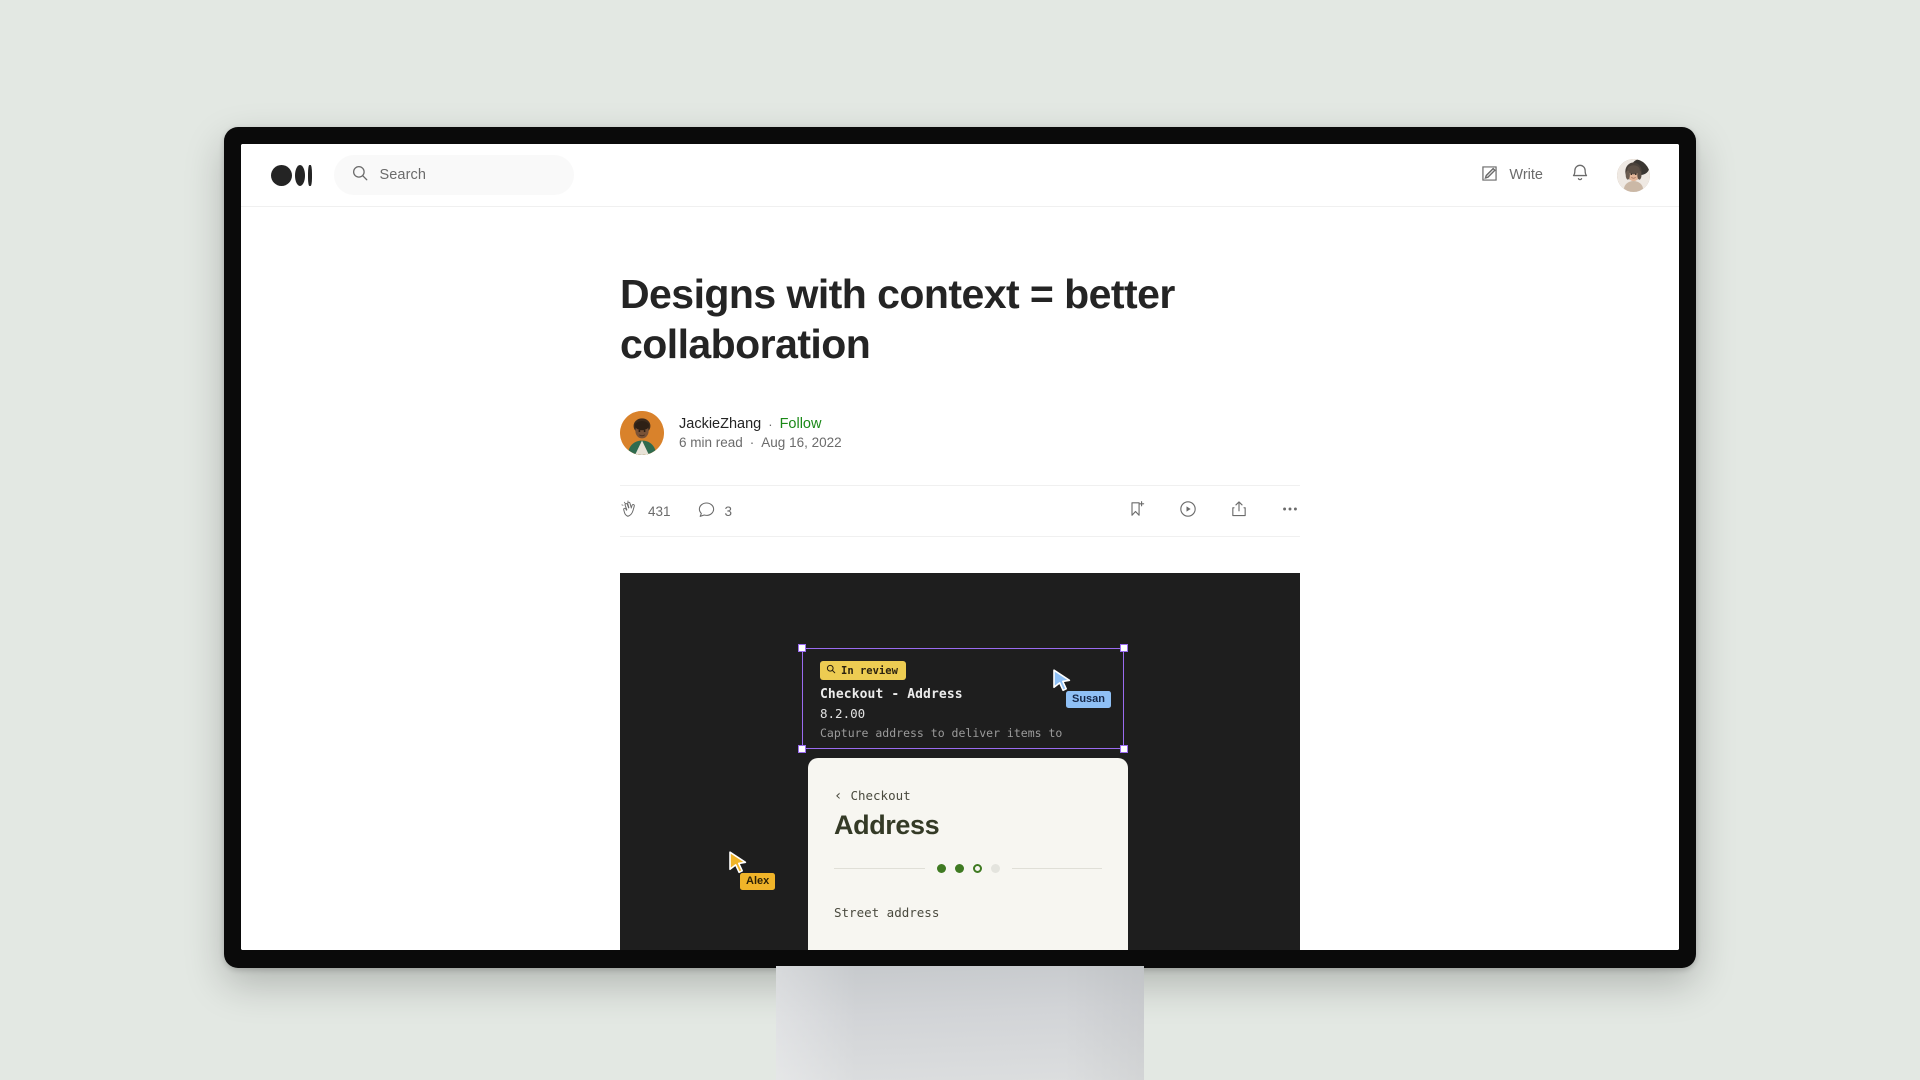 This screenshot has width=1920, height=1080. Describe the element at coordinates (801, 443) in the screenshot. I see `publish-date: Aug 16, 2022` at that location.